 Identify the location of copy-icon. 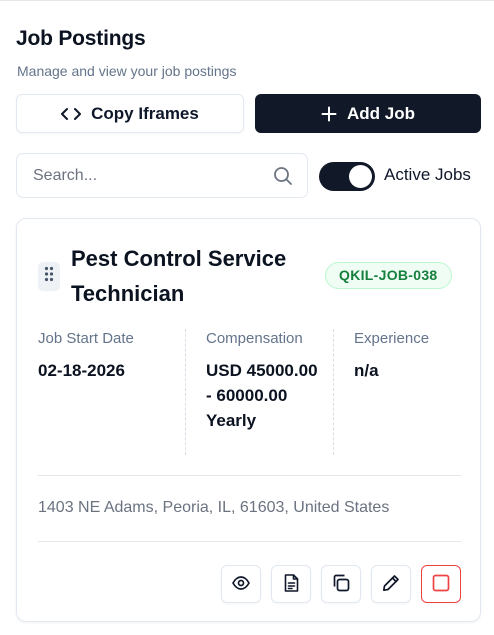
(341, 584).